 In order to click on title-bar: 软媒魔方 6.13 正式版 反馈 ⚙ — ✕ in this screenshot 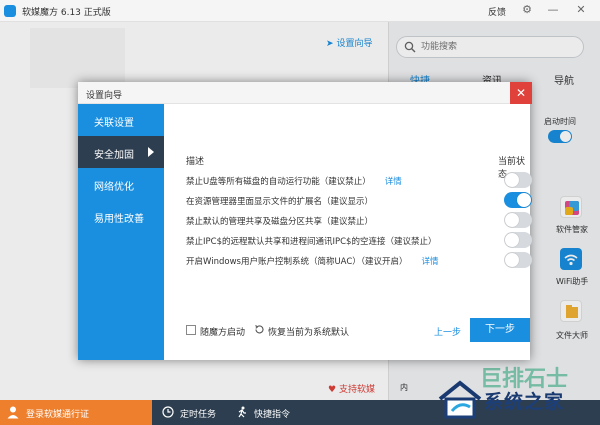, I will do `click(300, 11)`.